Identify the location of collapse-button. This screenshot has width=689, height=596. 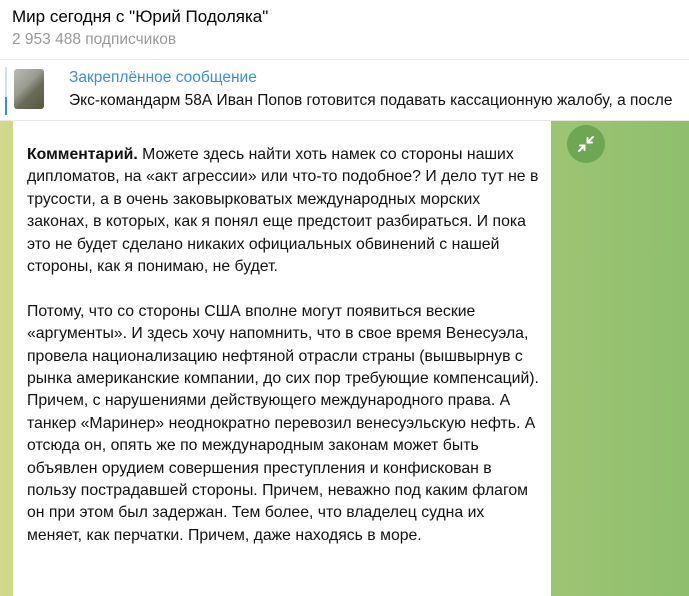
(586, 144).